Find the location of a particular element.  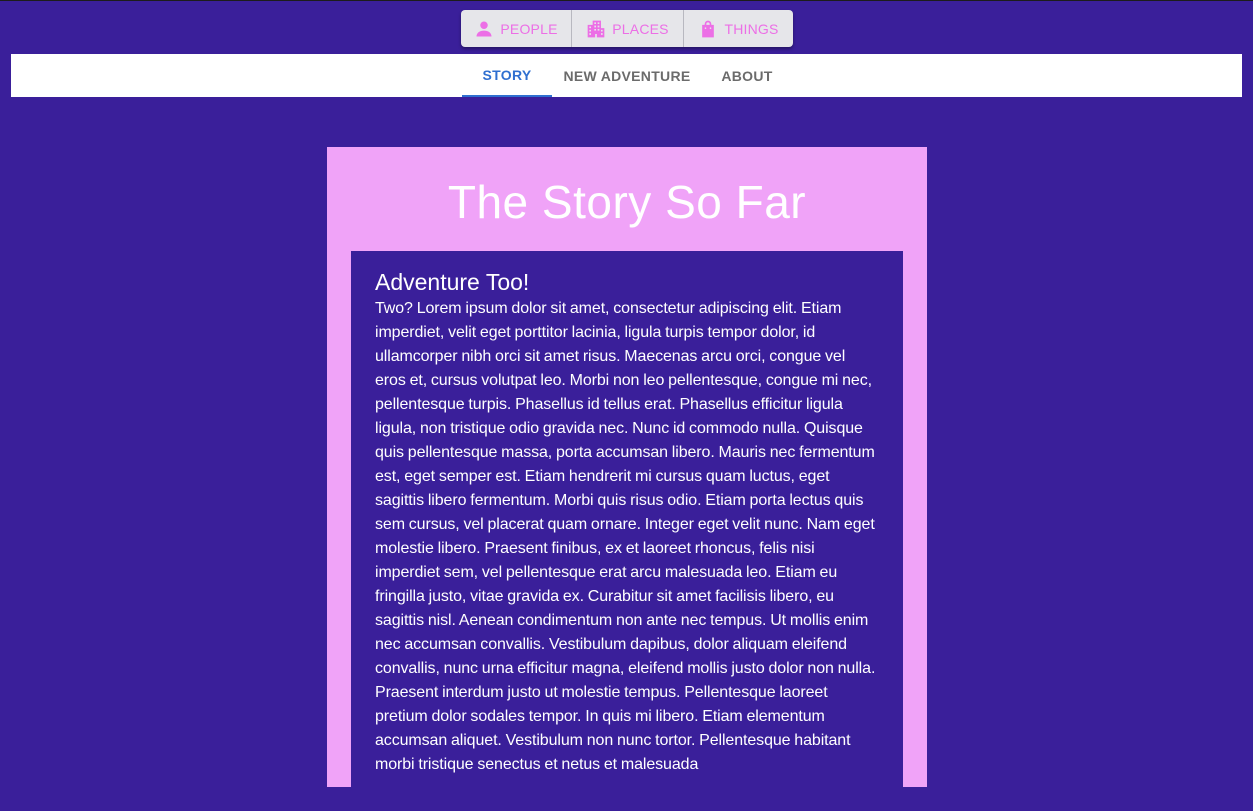

adventure-heading: Adventure Too! is located at coordinates (452, 282).